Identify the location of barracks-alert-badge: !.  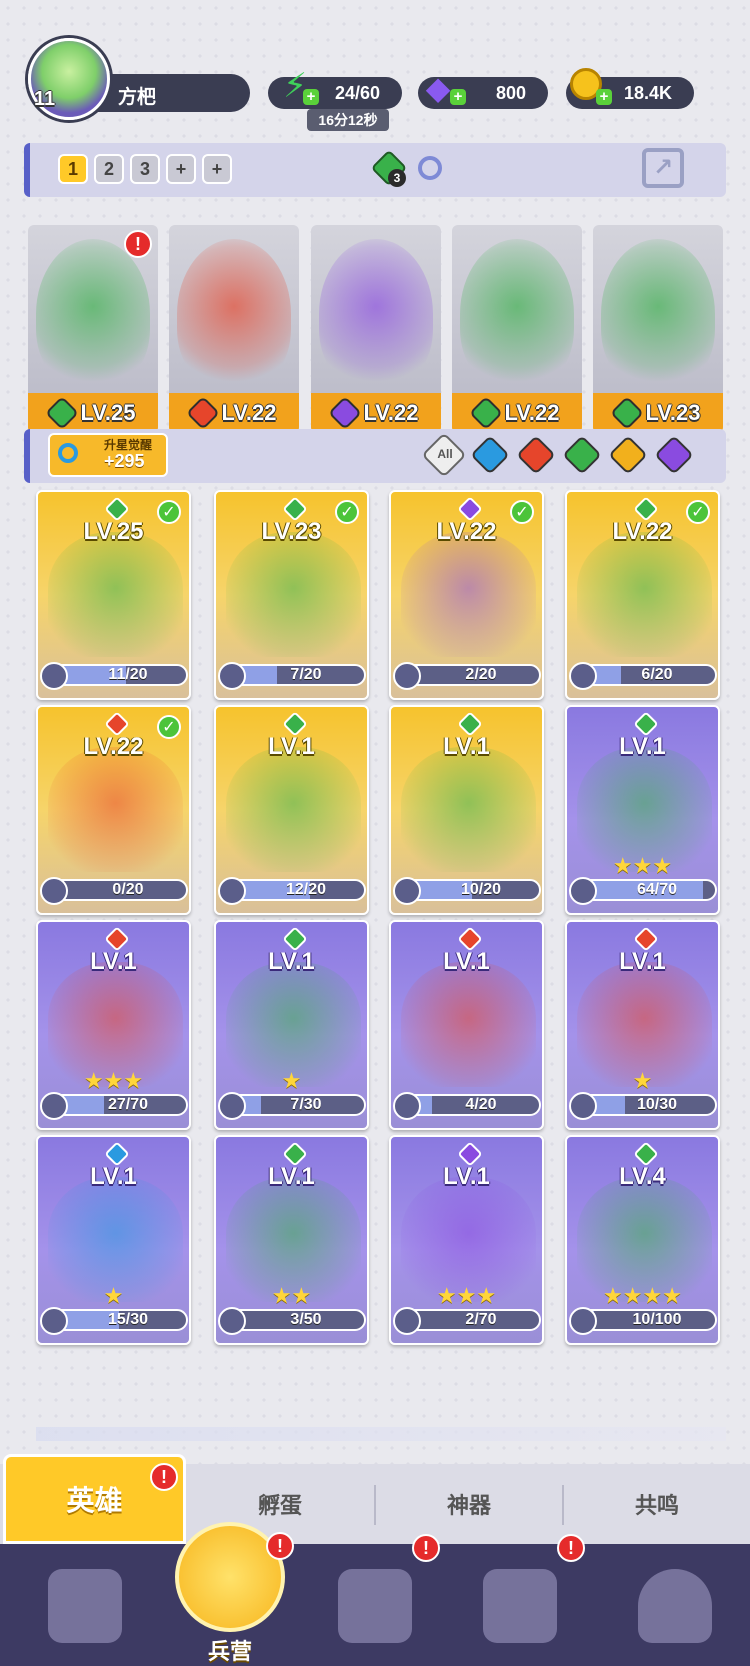
(280, 1546).